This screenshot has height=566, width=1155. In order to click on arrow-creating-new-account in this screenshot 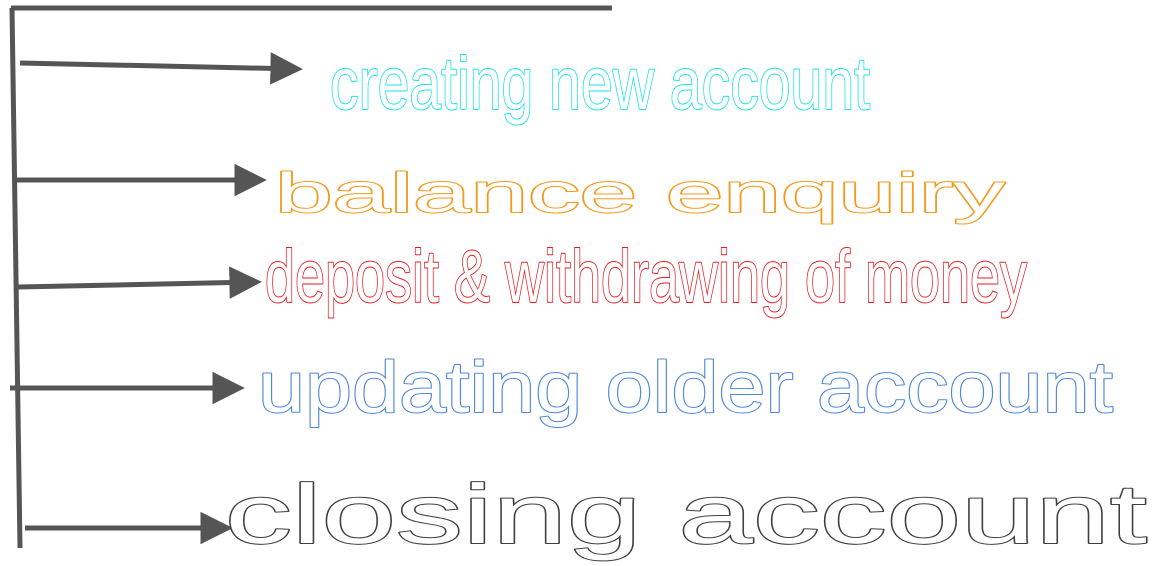, I will do `click(161, 68)`.